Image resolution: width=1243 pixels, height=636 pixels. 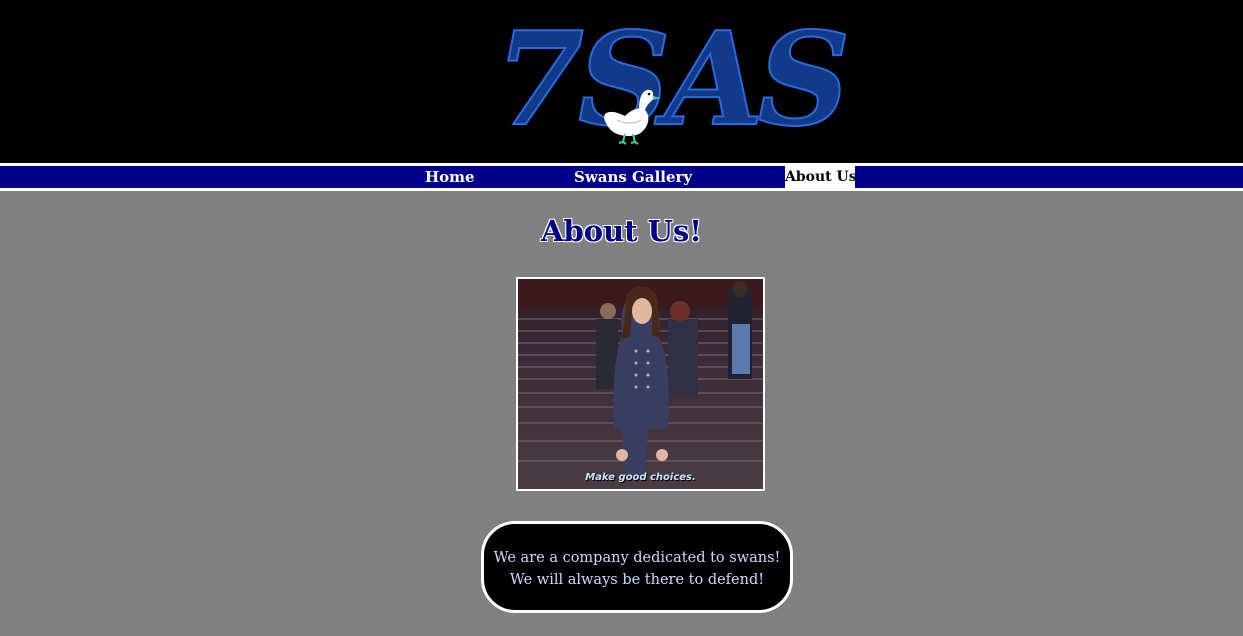 I want to click on photo-scene, so click(x=640, y=384).